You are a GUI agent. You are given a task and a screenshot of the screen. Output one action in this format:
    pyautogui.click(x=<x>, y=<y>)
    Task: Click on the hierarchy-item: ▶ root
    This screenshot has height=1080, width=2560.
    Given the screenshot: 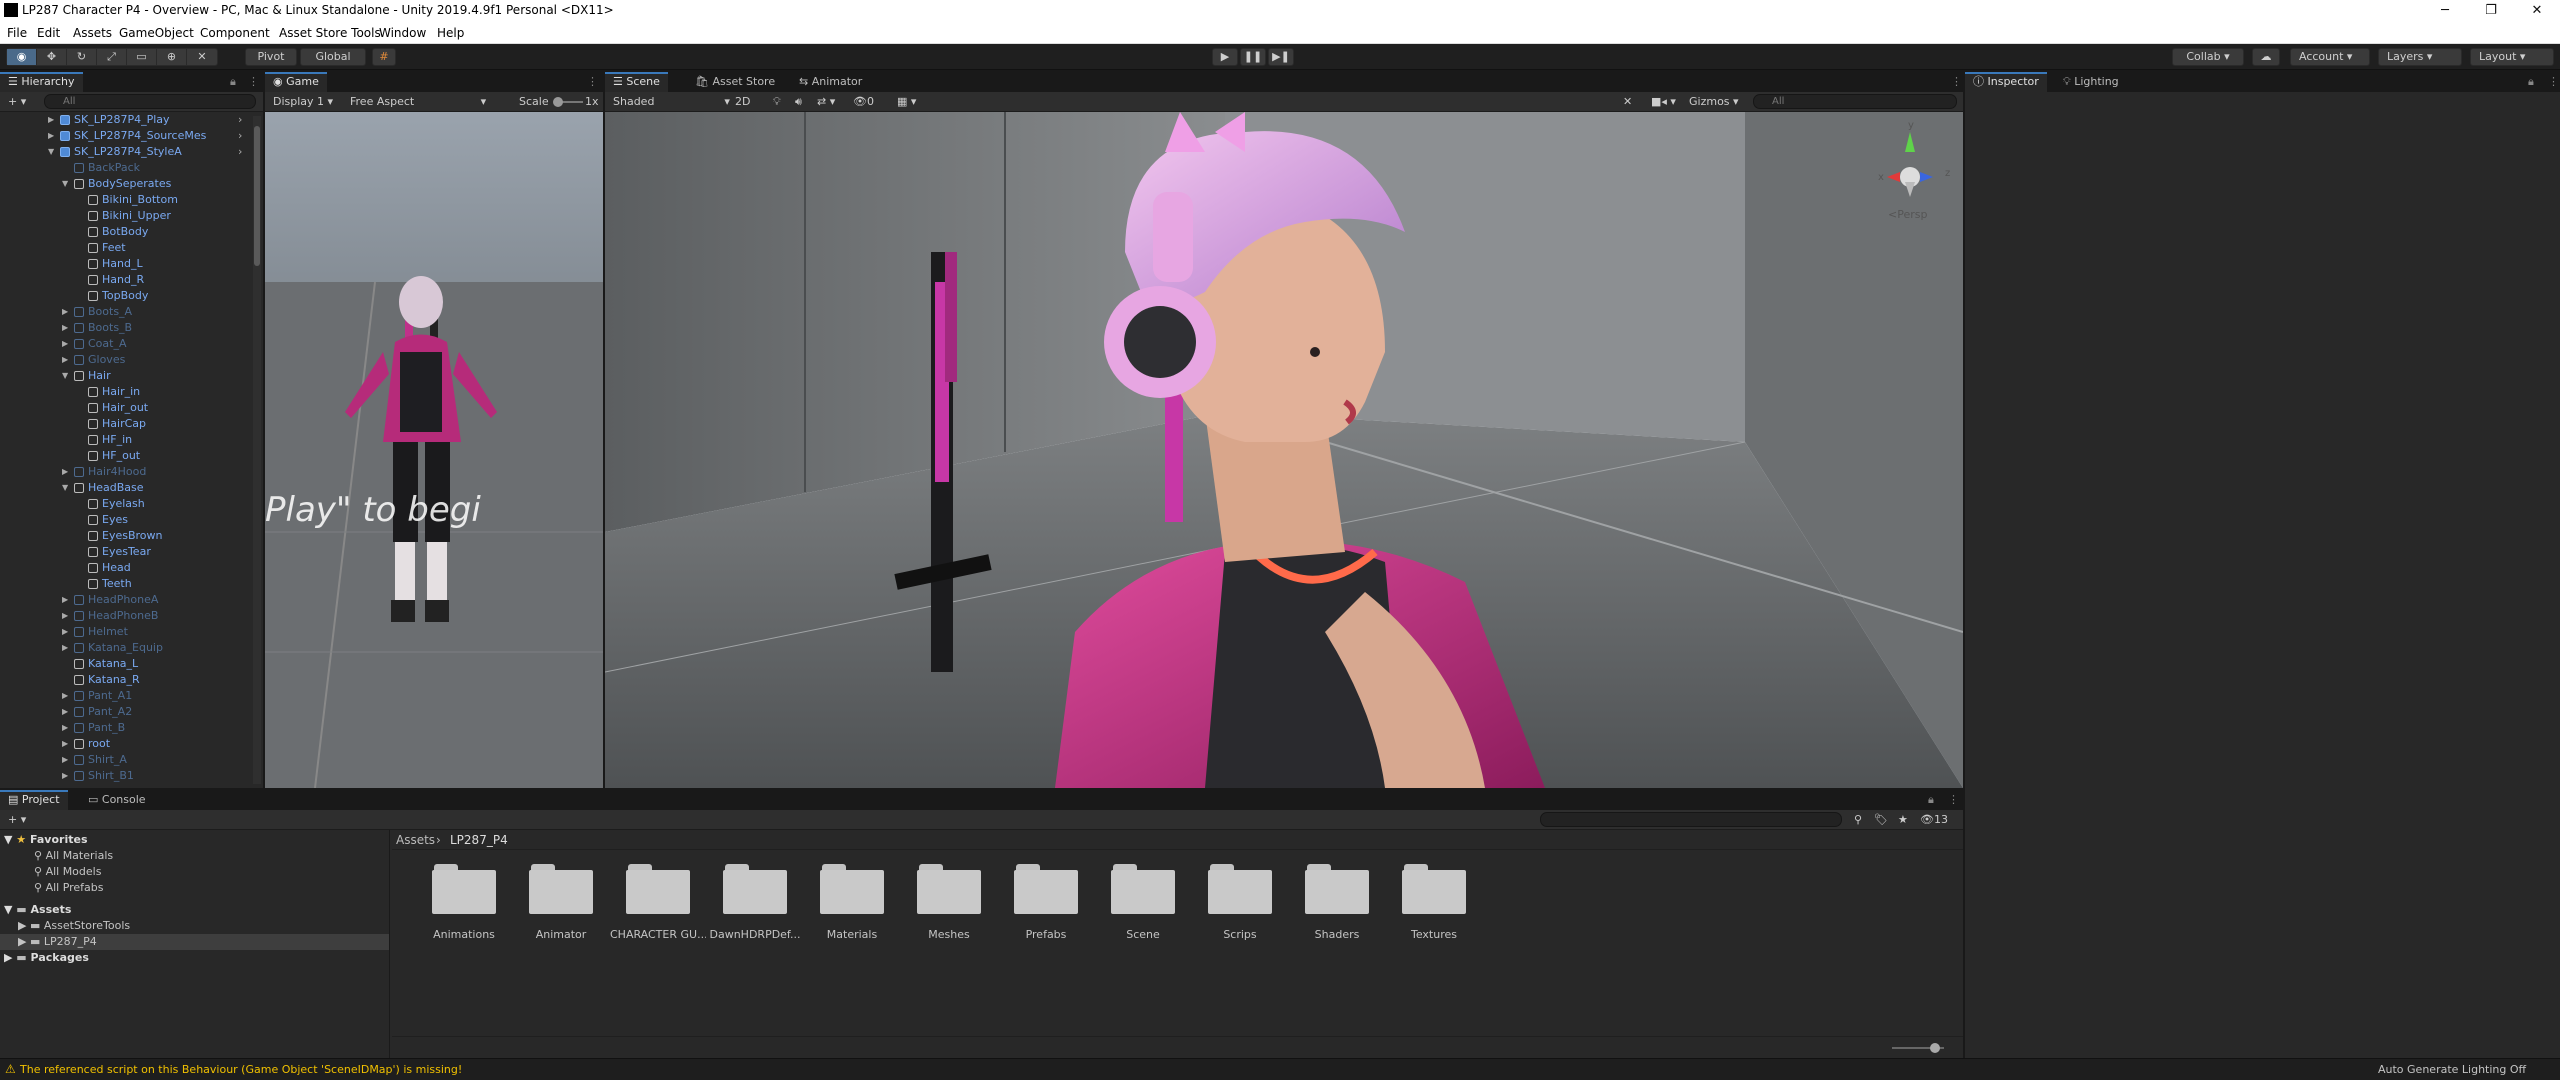 What is the action you would take?
    pyautogui.click(x=126, y=744)
    